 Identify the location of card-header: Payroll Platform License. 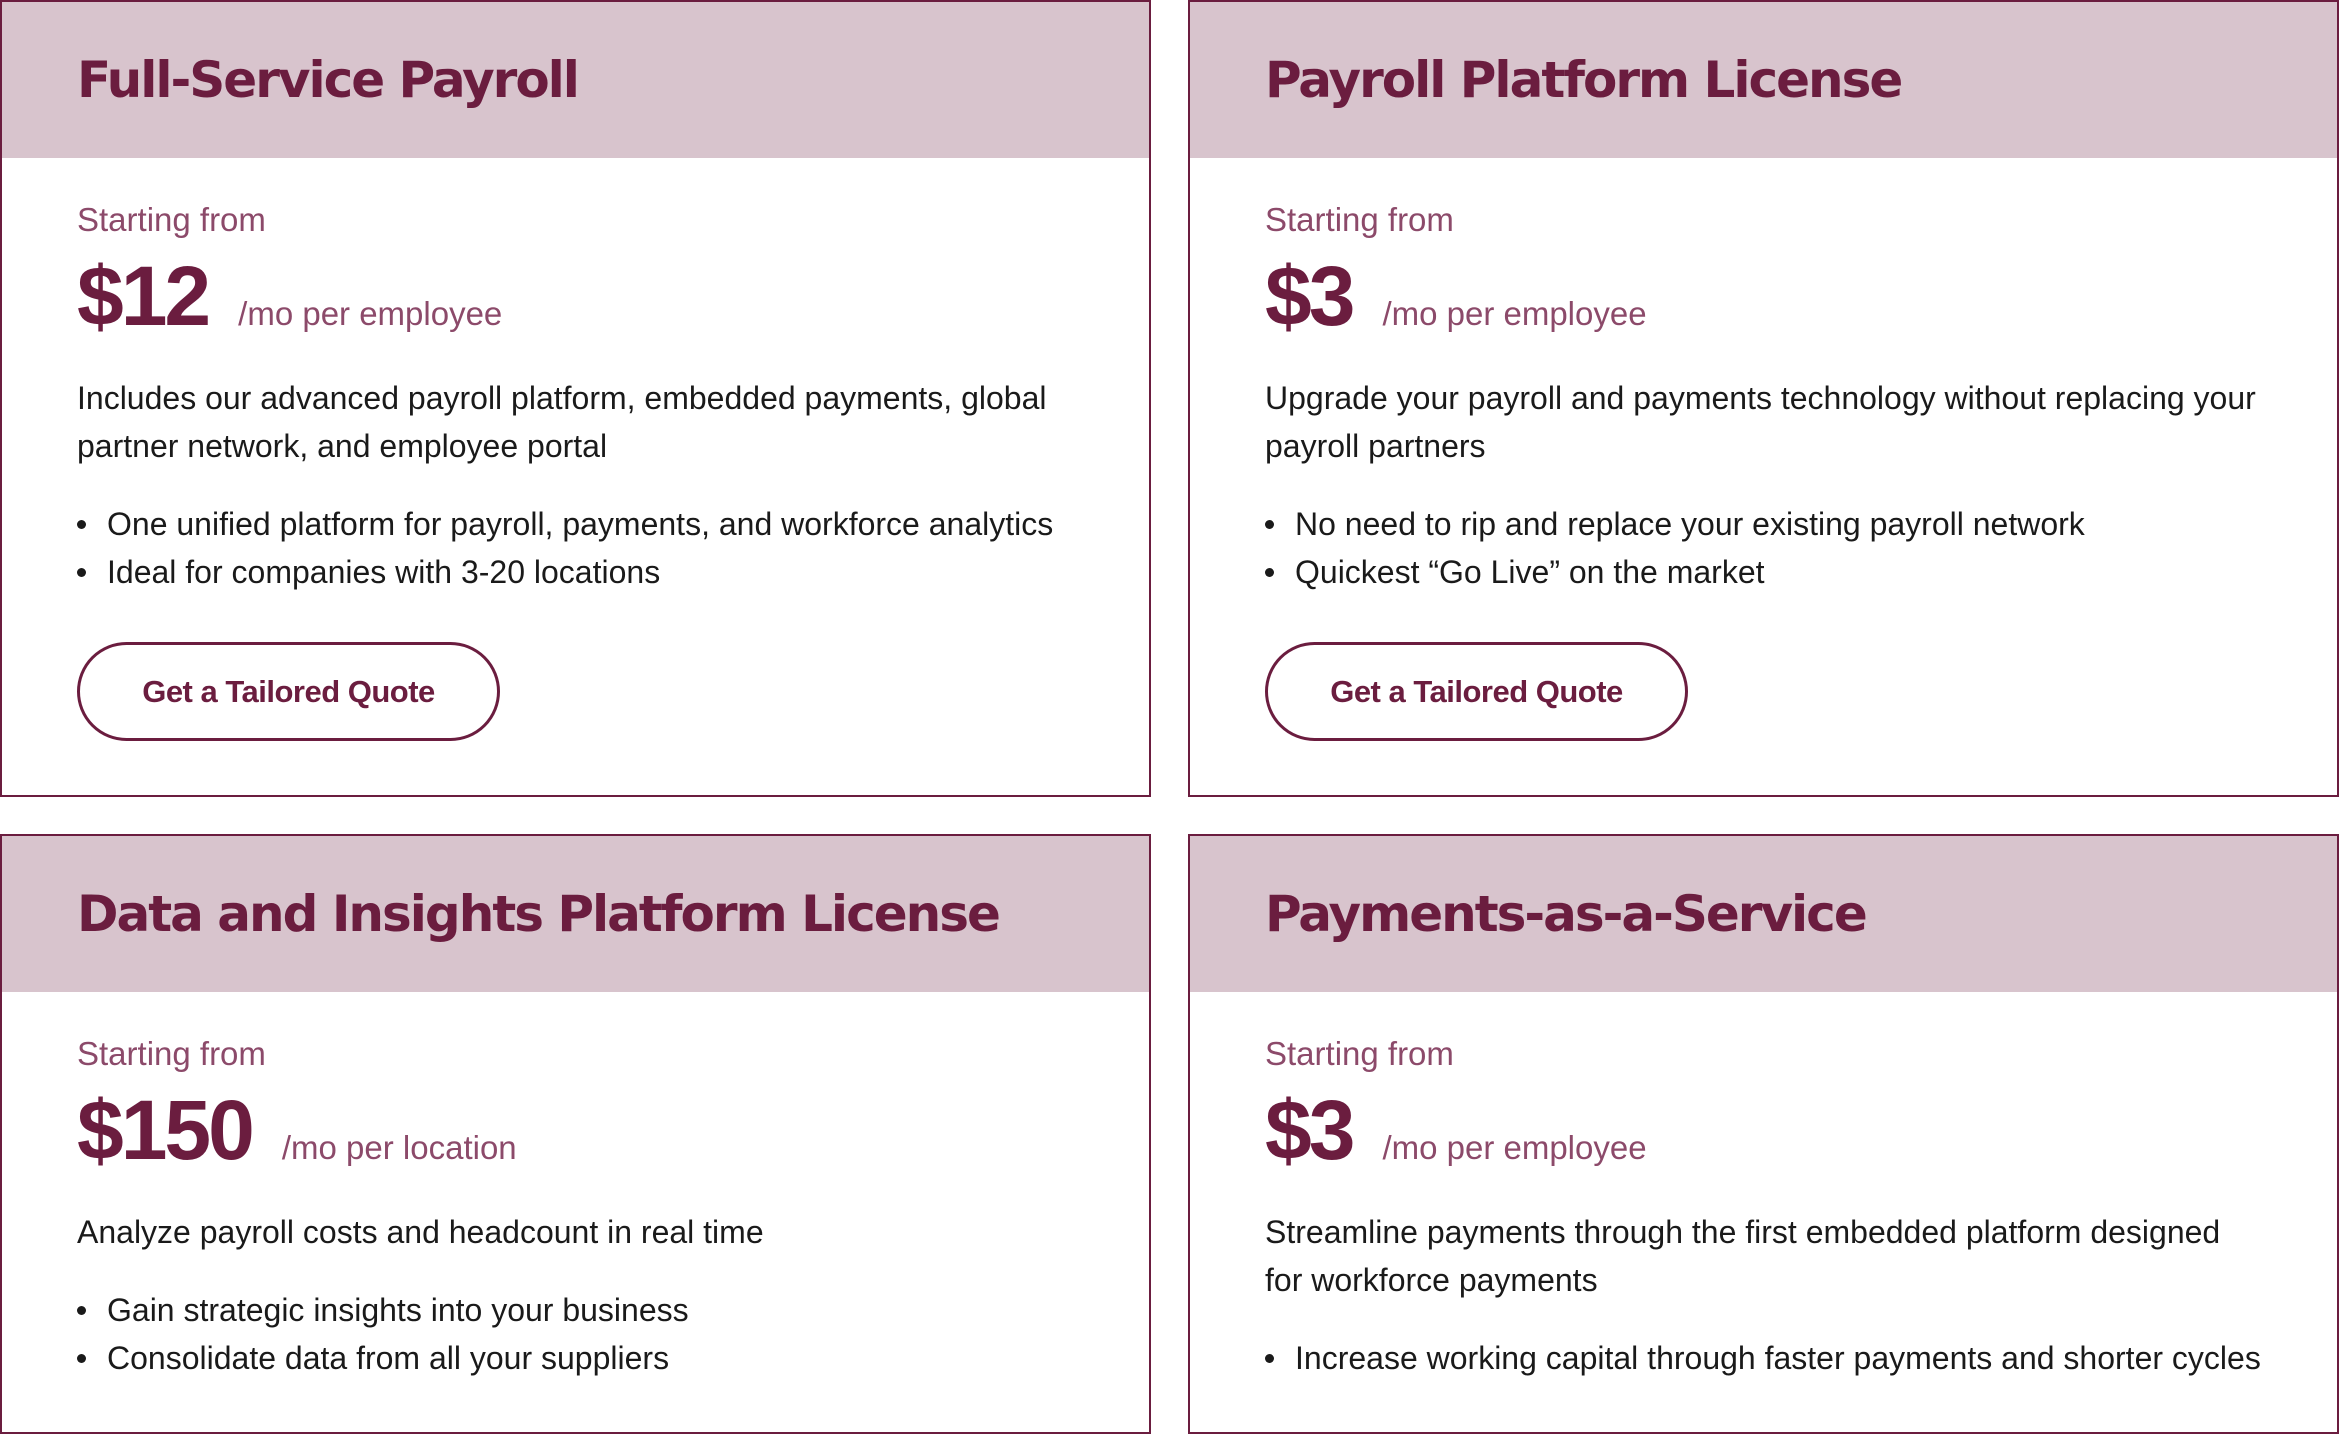
(1763, 80).